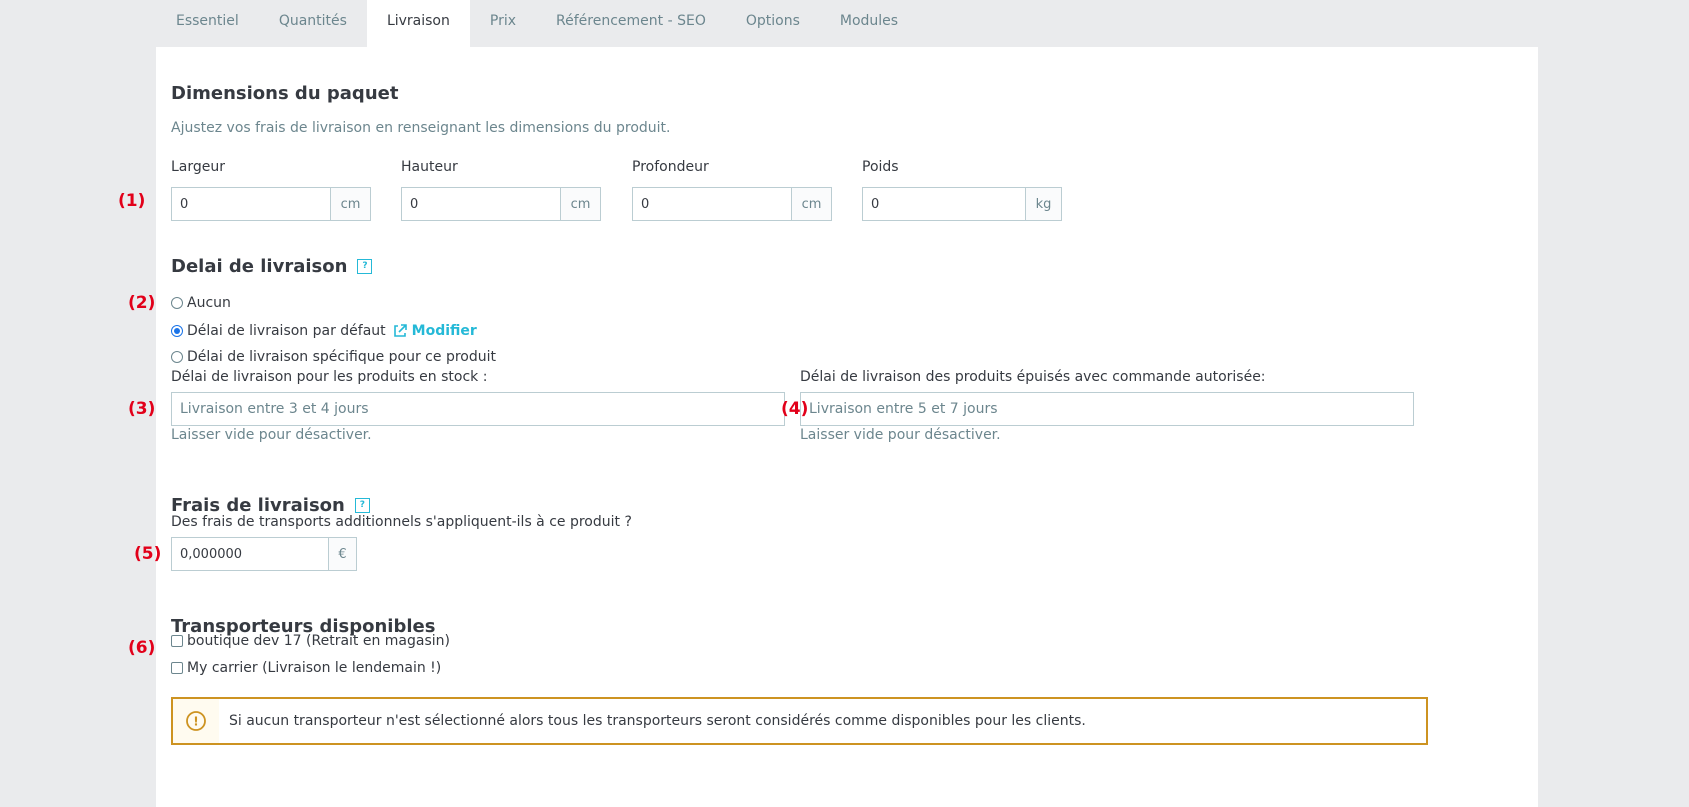  I want to click on in-stock-delivery-input, so click(478, 409).